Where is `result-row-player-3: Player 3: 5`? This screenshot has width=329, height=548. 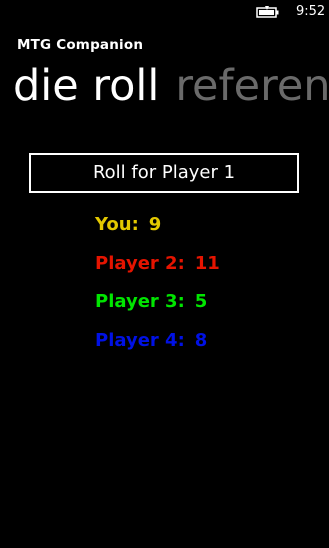 result-row-player-3: Player 3: 5 is located at coordinates (157, 307).